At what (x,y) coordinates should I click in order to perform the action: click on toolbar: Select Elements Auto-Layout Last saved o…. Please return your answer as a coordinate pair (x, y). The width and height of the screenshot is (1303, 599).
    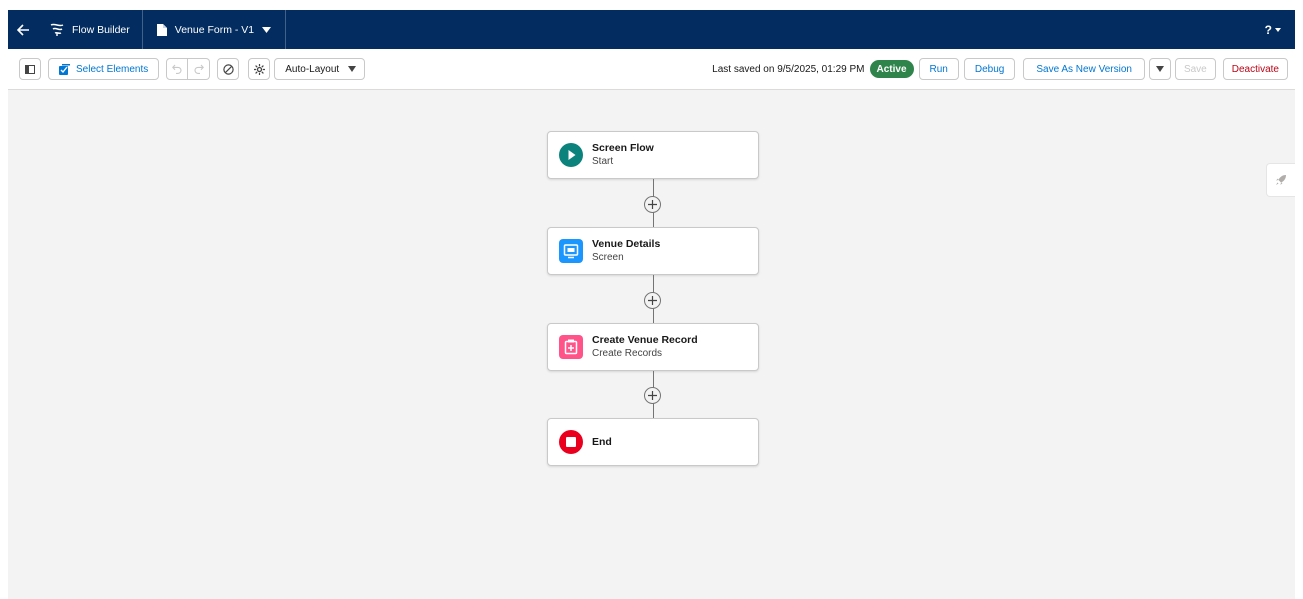
    Looking at the image, I should click on (651, 69).